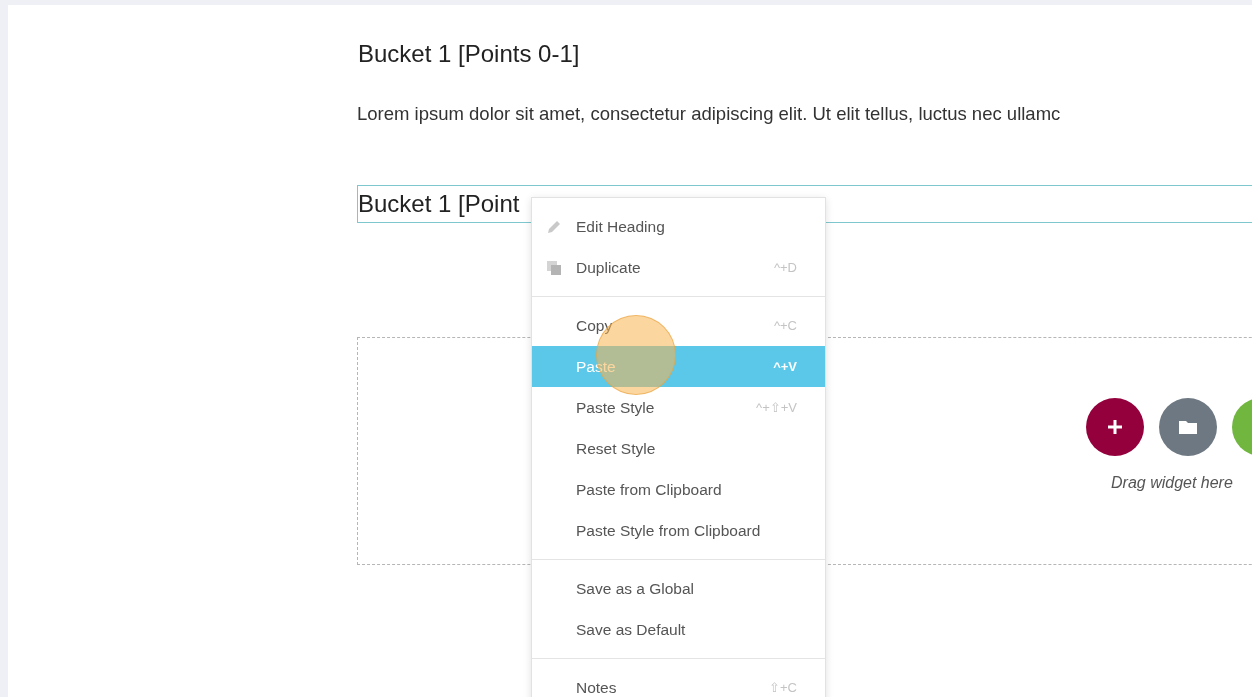 This screenshot has width=1252, height=697. I want to click on menu-item: Save as a Global, so click(678, 588).